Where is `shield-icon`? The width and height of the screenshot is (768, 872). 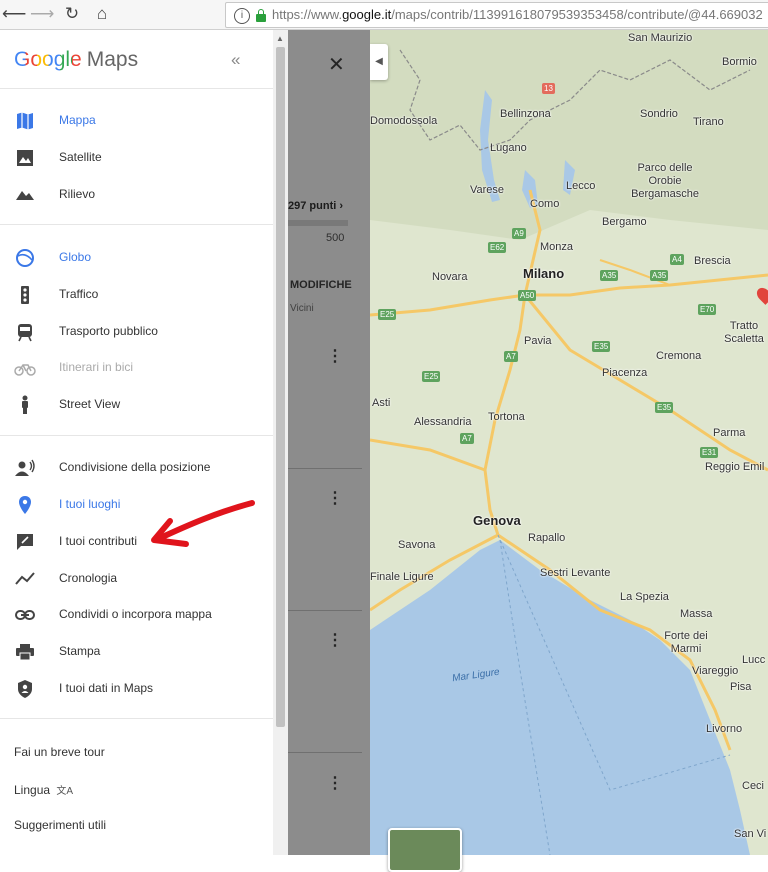 shield-icon is located at coordinates (25, 689).